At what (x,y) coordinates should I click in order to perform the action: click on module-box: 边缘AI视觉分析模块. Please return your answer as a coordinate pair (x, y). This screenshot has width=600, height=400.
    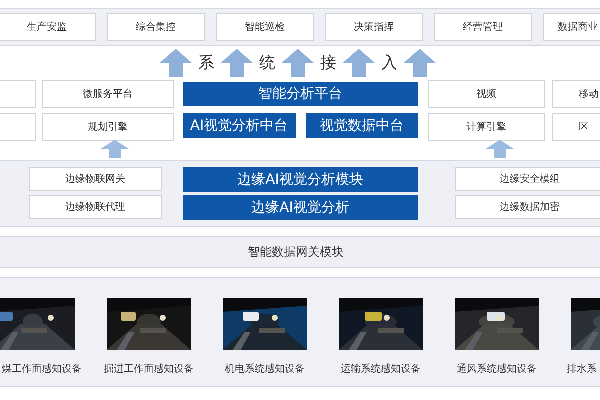
    Looking at the image, I should click on (300, 179).